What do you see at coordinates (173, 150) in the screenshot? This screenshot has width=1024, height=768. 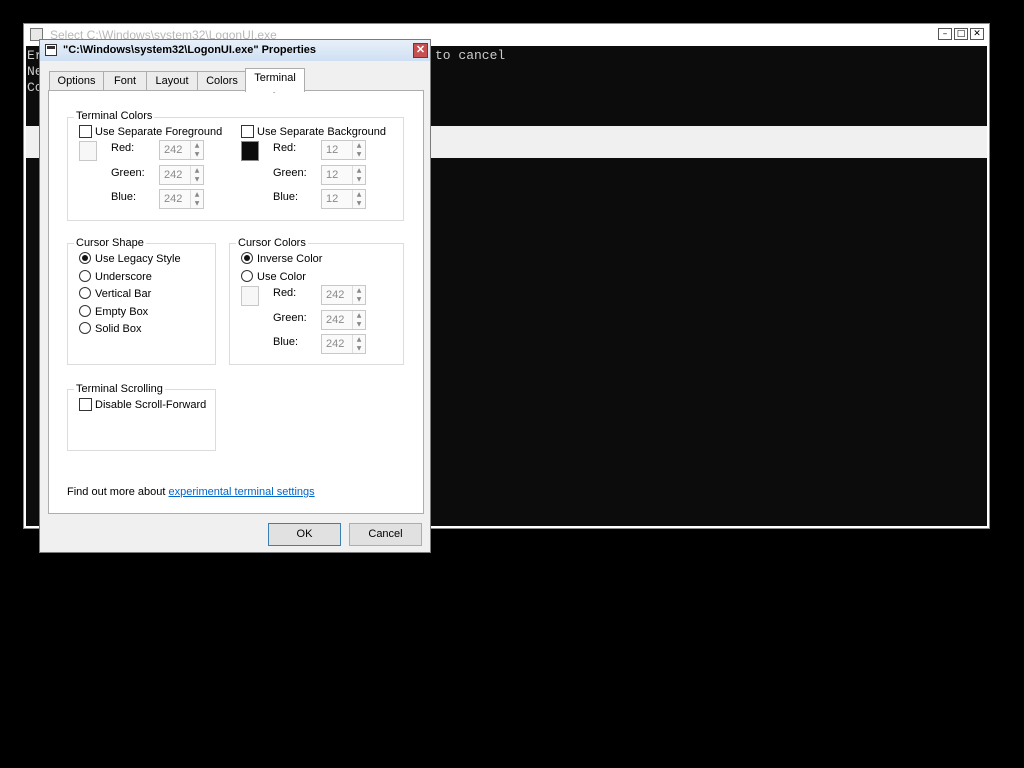 I see `fg-red-value: 242` at bounding box center [173, 150].